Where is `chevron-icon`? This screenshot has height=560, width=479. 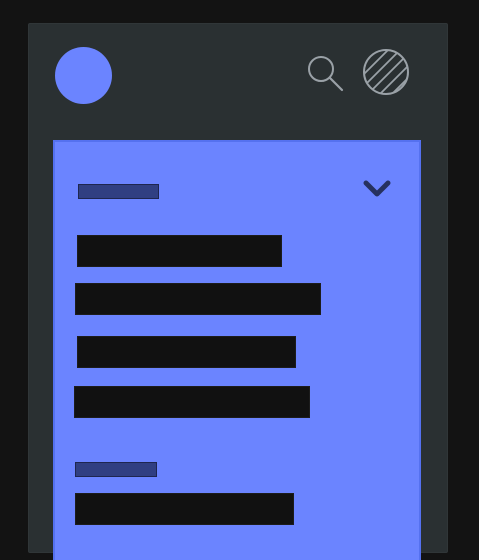
chevron-icon is located at coordinates (377, 188).